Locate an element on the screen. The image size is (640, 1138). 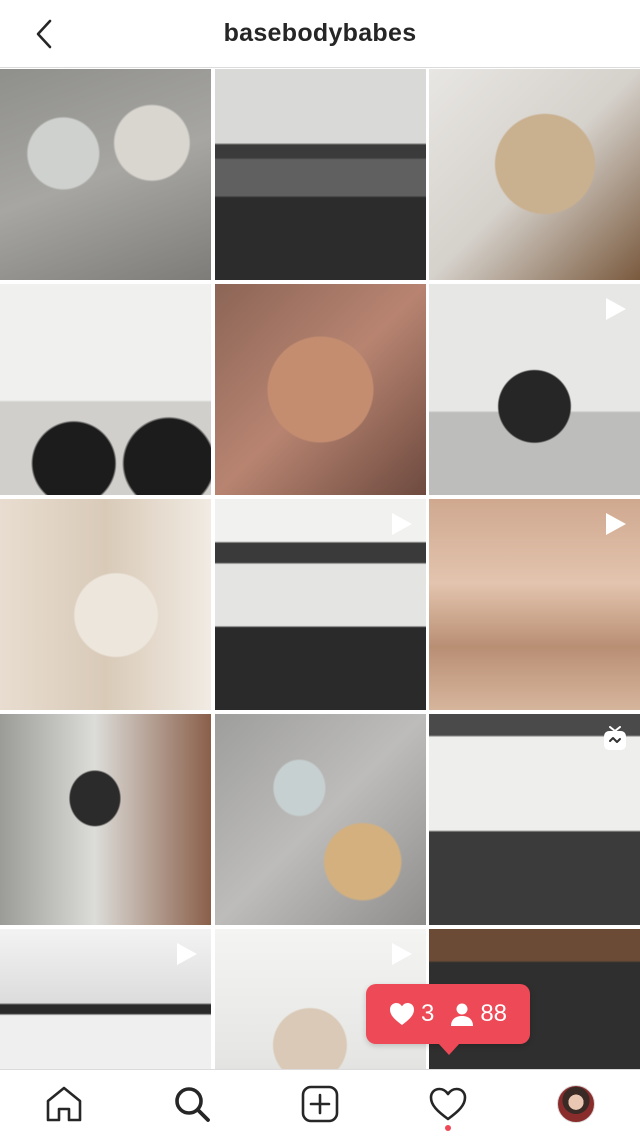
nav-new-post is located at coordinates (320, 1104).